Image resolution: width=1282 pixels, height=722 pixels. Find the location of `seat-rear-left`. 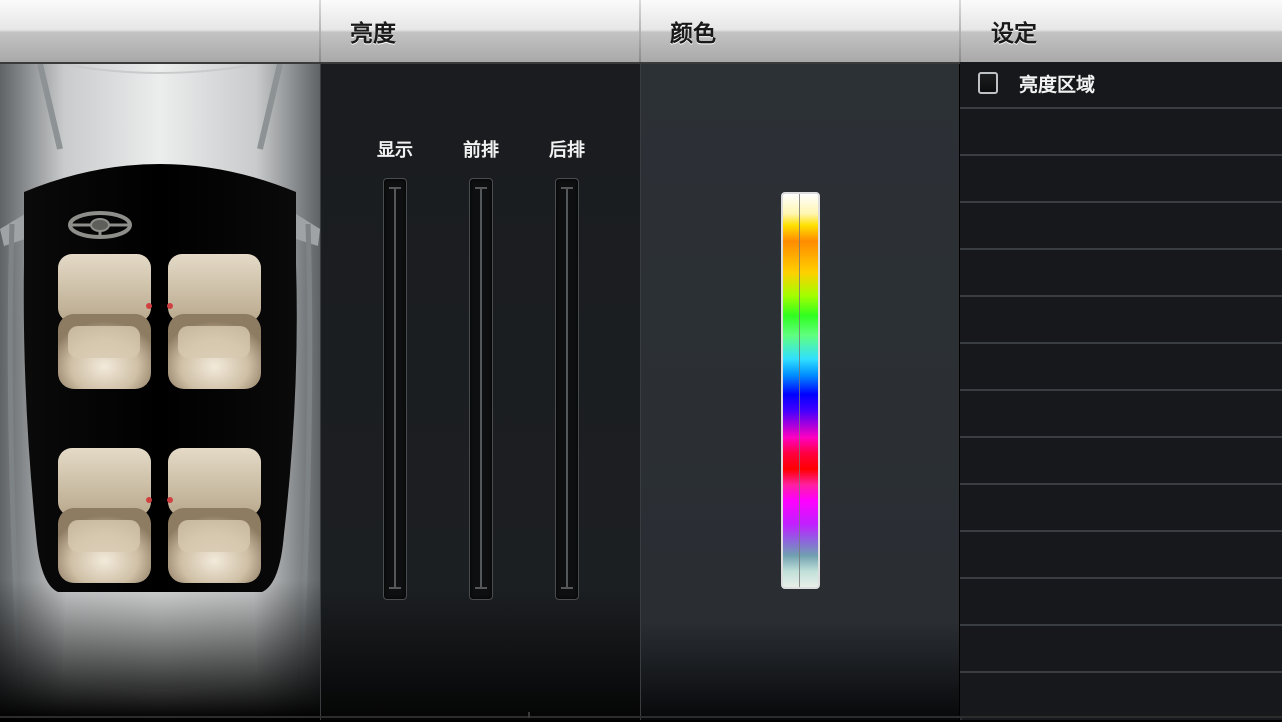

seat-rear-left is located at coordinates (105, 515).